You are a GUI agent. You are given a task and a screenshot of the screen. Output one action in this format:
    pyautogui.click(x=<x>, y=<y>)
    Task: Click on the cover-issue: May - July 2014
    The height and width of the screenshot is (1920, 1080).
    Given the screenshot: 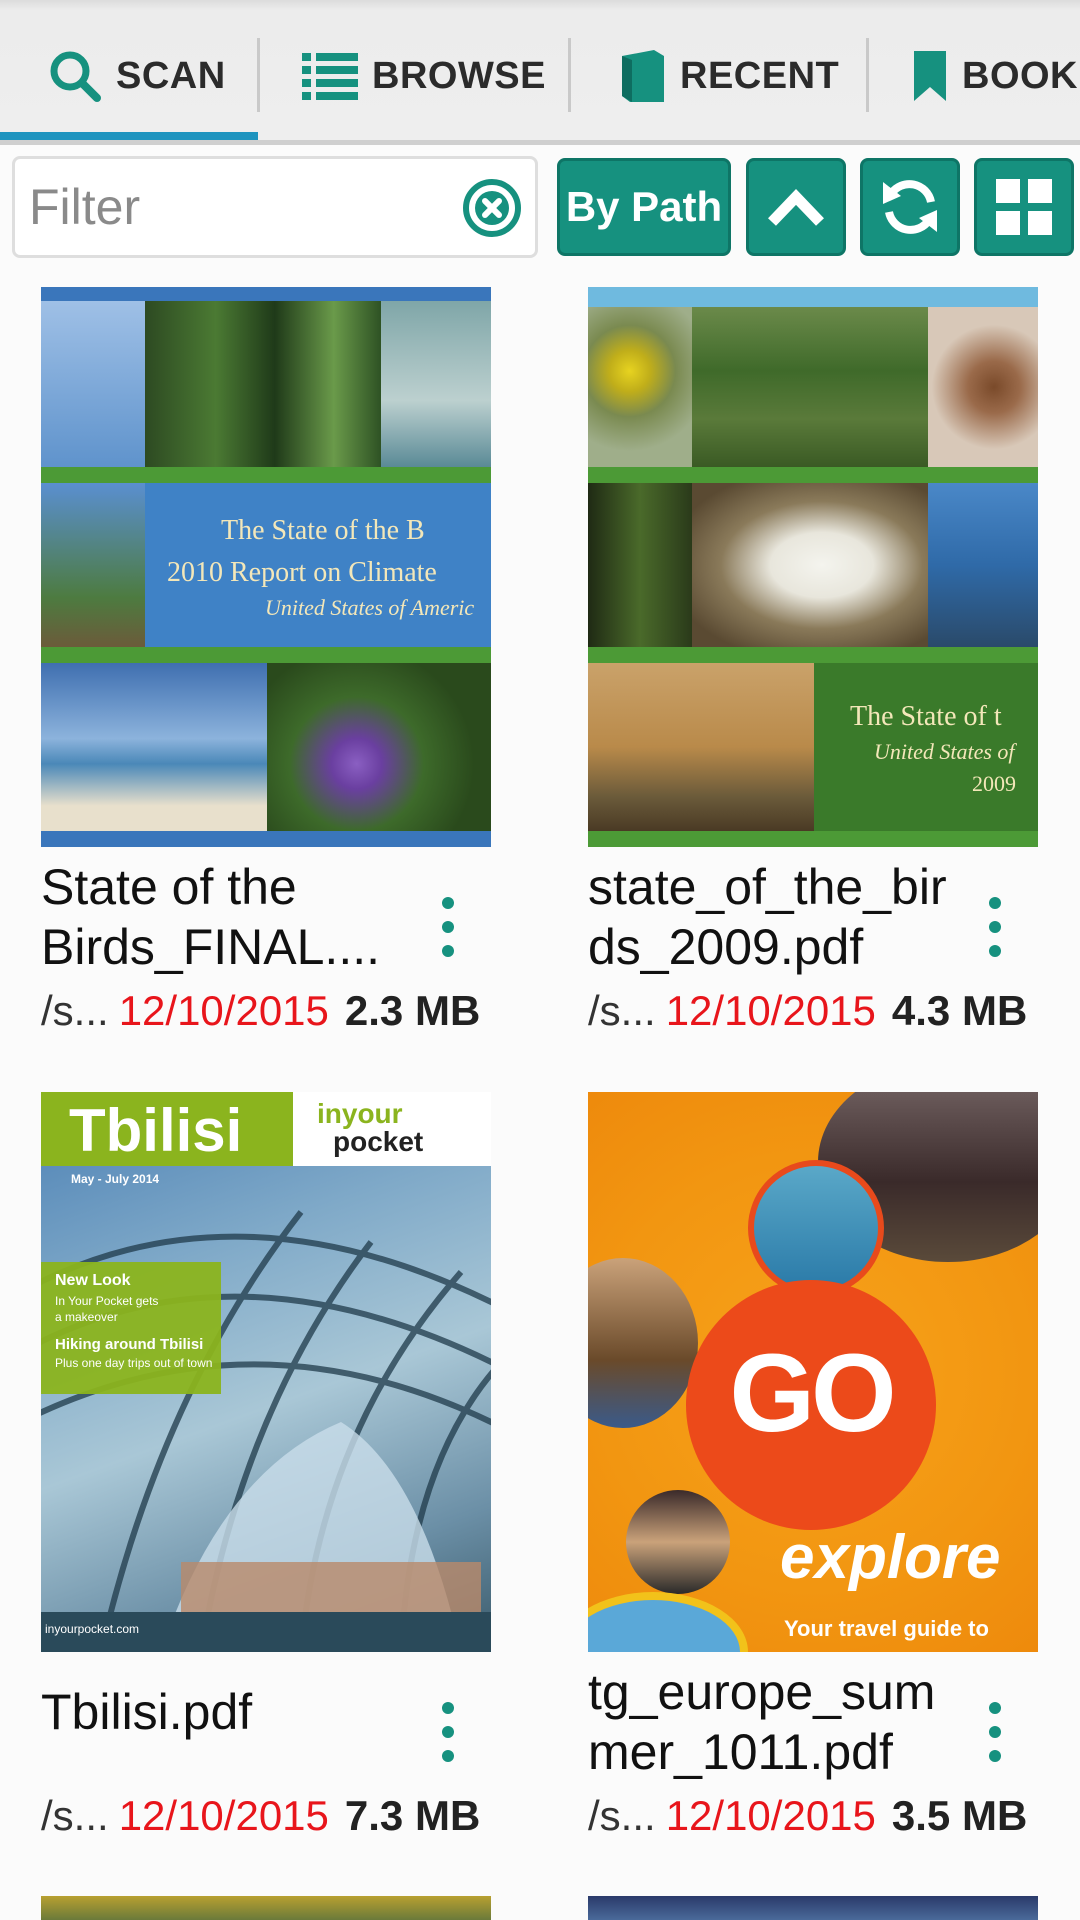 What is the action you would take?
    pyautogui.click(x=115, y=1179)
    